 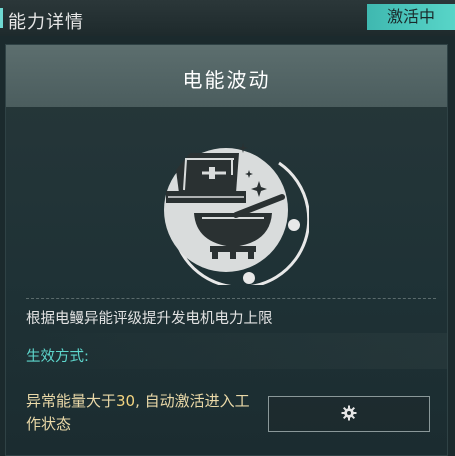 I want to click on top-bar: 能力详情 激活中, so click(x=227, y=18).